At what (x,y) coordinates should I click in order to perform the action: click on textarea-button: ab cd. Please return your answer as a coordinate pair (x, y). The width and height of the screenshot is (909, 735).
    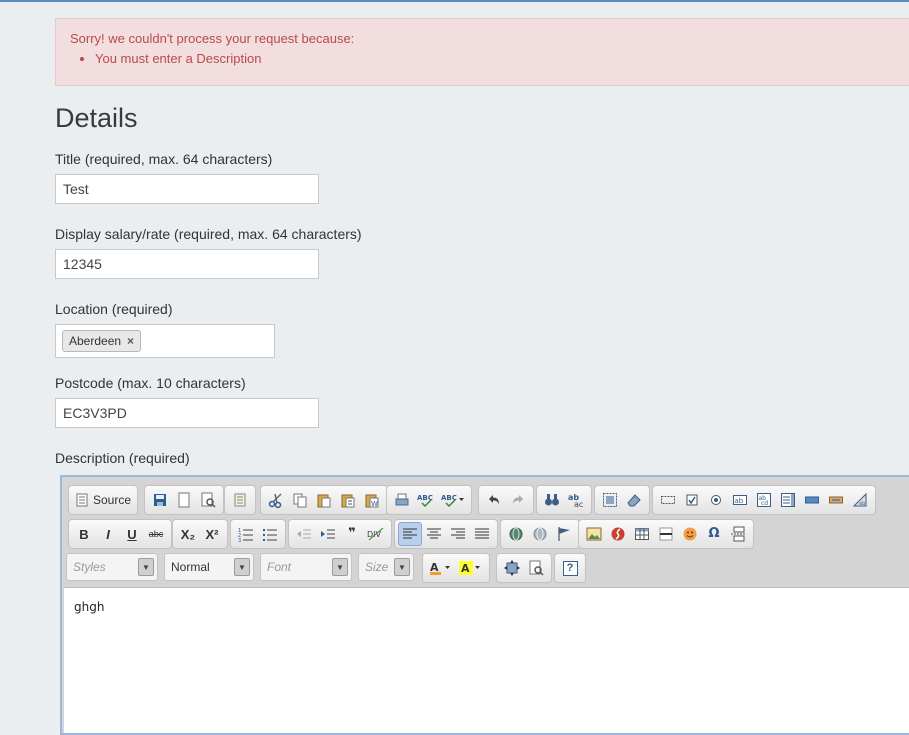
    Looking at the image, I should click on (764, 500).